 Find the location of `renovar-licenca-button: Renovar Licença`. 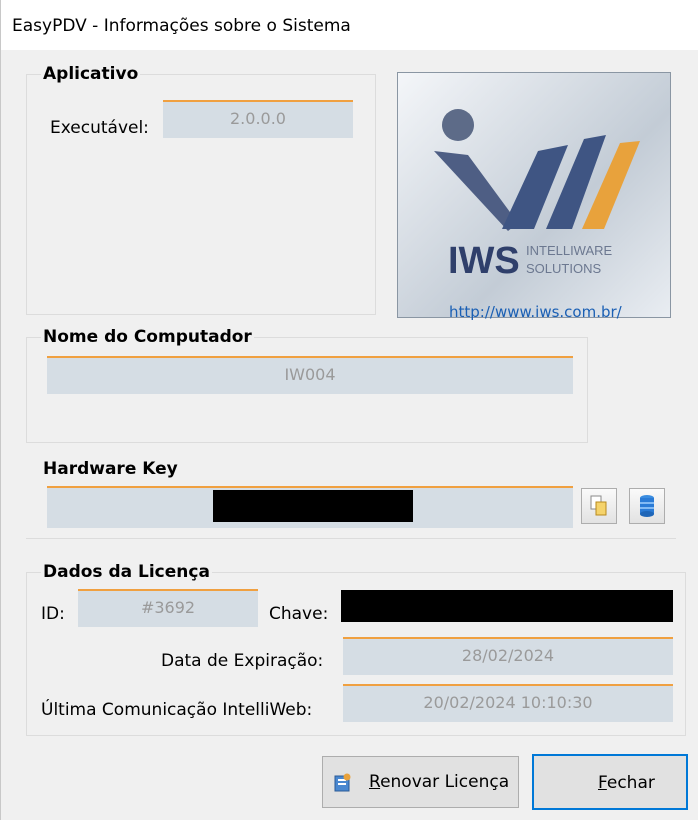

renovar-licenca-button: Renovar Licença is located at coordinates (420, 782).